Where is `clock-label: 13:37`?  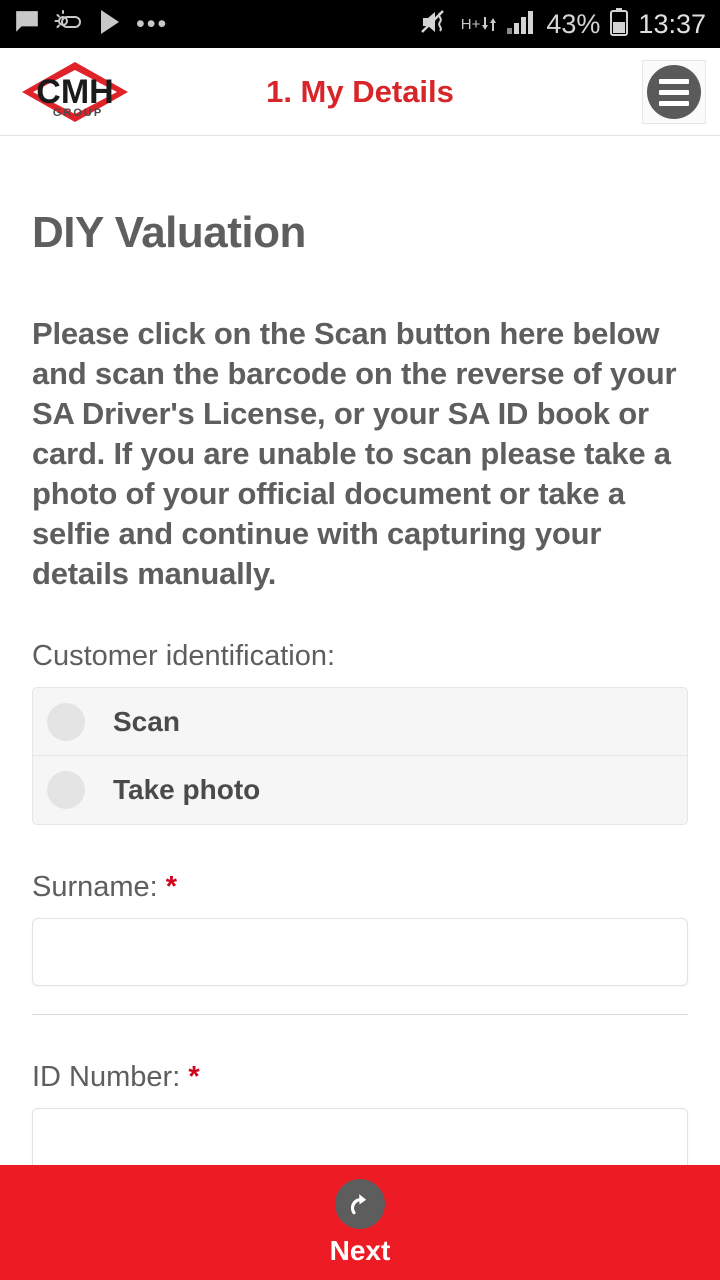 clock-label: 13:37 is located at coordinates (672, 23).